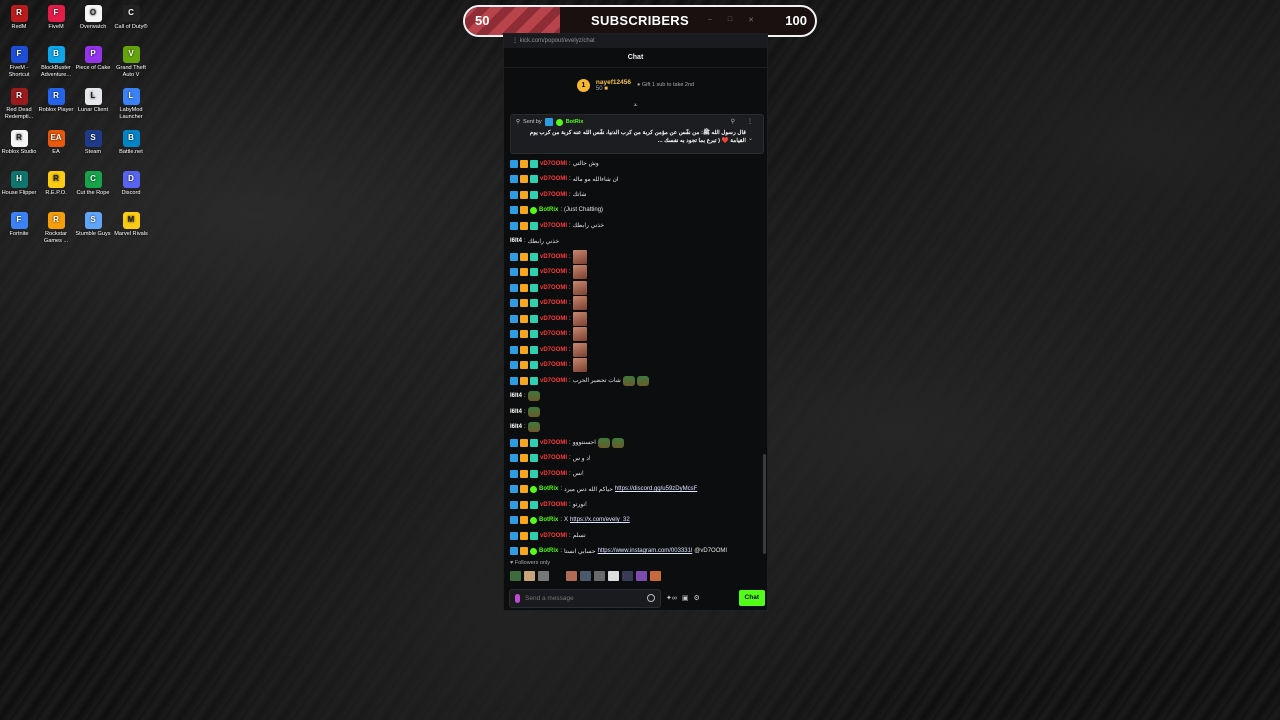 The height and width of the screenshot is (720, 1280). I want to click on chat-message: BotRix: (Just Chatting), so click(637, 211).